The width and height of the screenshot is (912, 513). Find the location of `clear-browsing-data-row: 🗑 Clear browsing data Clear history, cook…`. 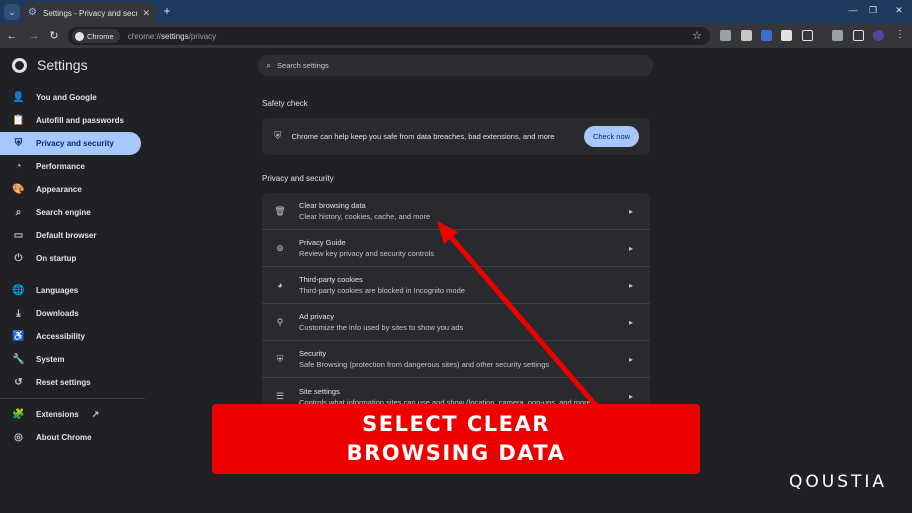

clear-browsing-data-row: 🗑 Clear browsing data Clear history, cook… is located at coordinates (456, 211).